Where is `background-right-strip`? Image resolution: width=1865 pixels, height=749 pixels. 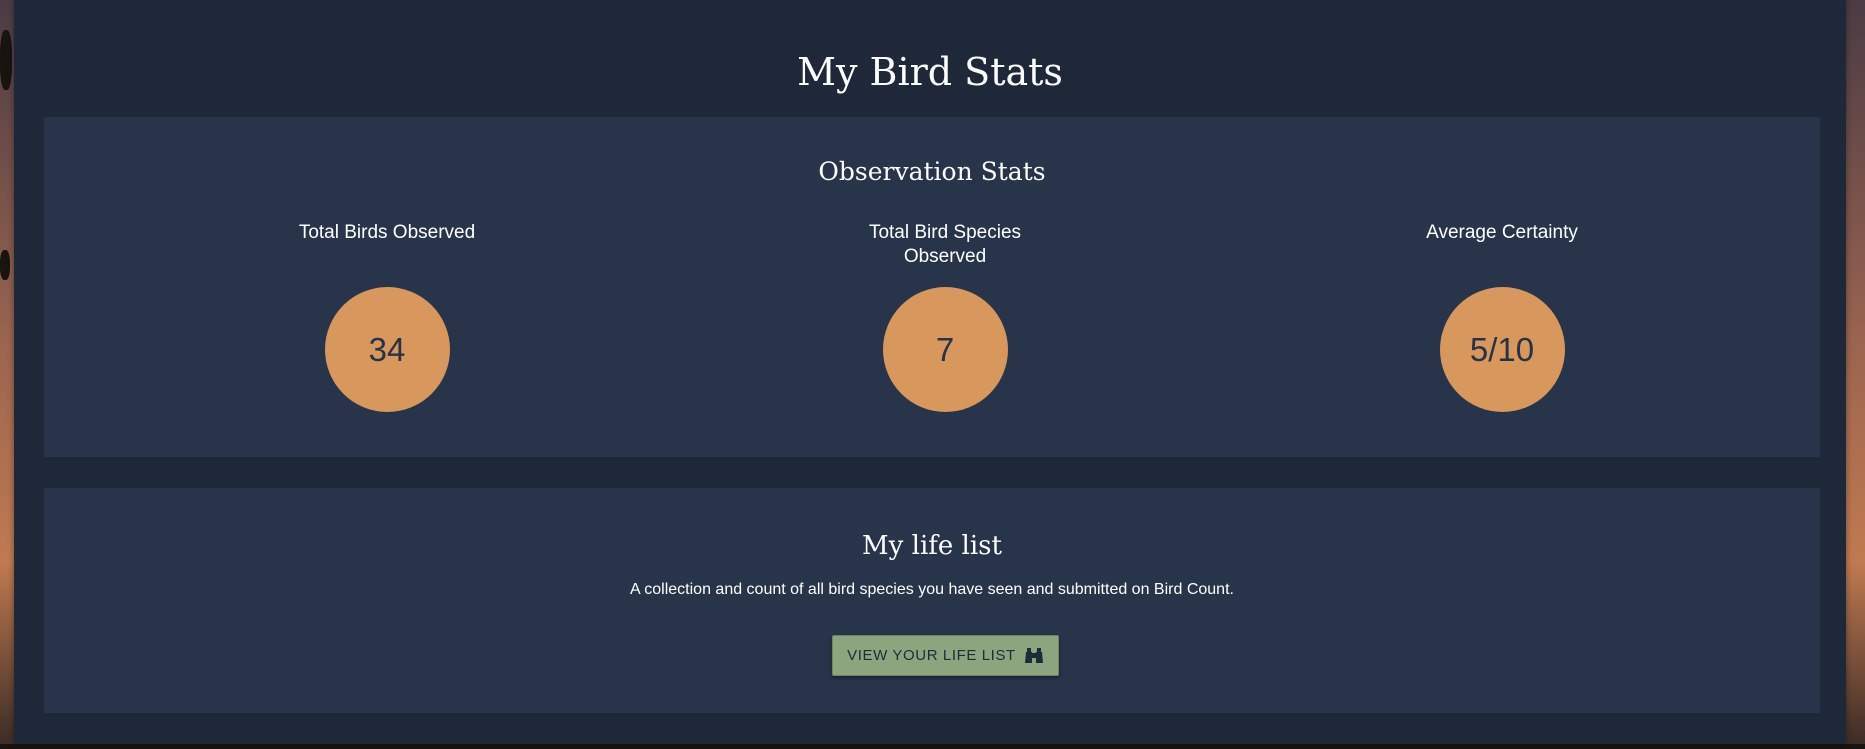
background-right-strip is located at coordinates (1855, 374).